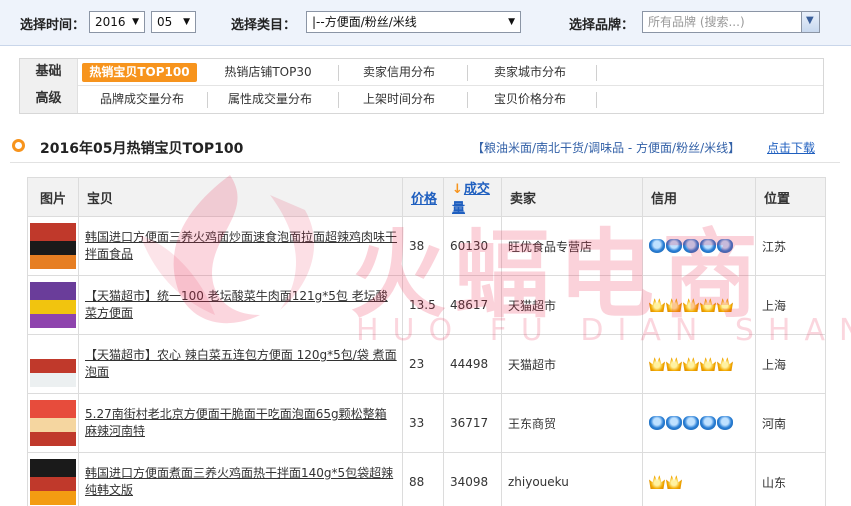 This screenshot has height=506, width=851. I want to click on item-title-link: 韩国进口方便面三养火鸡面炒面速食泡面拉面超辣鸡肉味干拌面食品, so click(241, 246).